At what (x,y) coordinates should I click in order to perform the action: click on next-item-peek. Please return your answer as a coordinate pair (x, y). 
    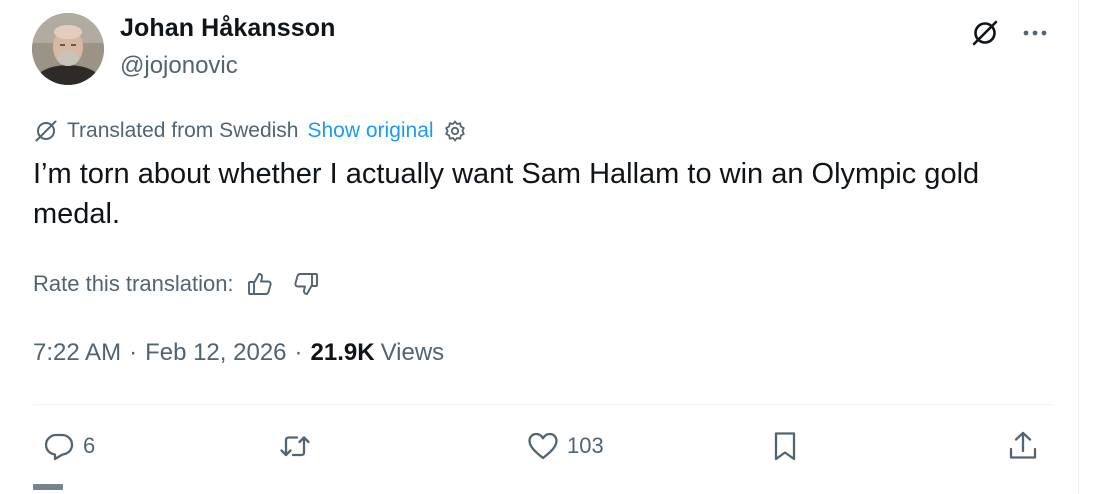
    Looking at the image, I should click on (48, 487).